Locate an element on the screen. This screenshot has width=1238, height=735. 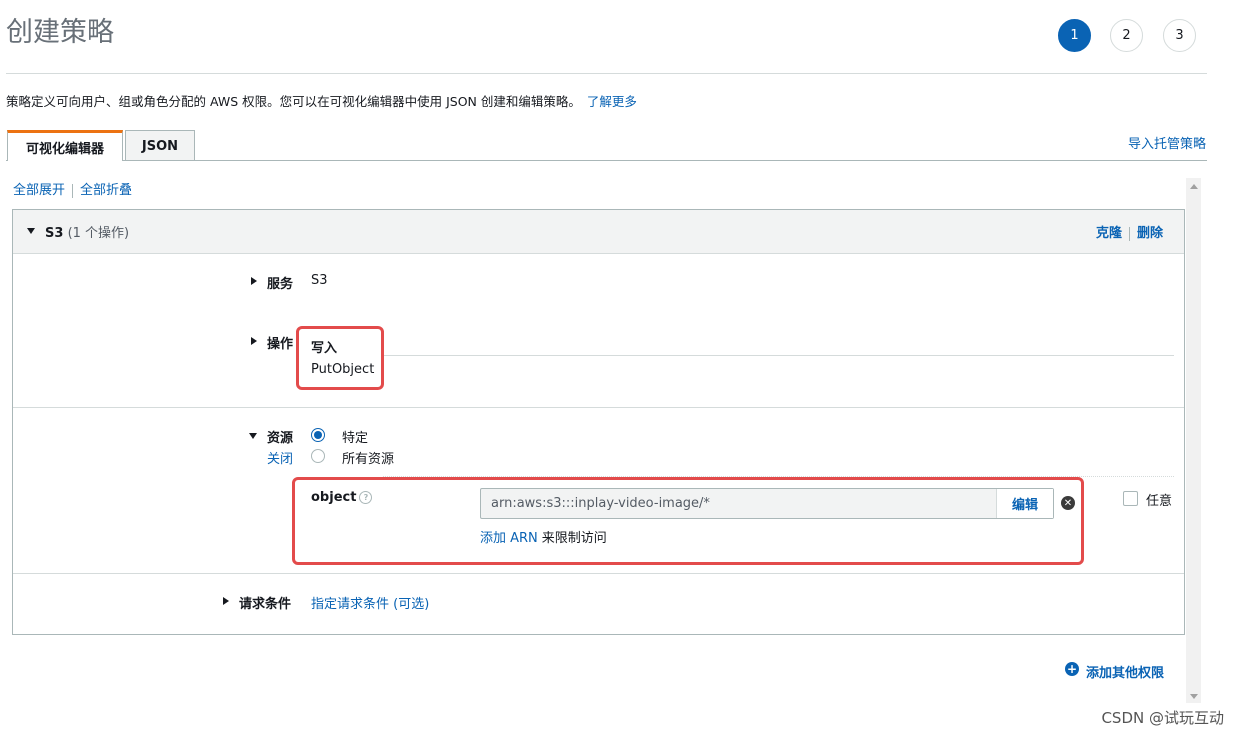
panel-header is located at coordinates (598, 232).